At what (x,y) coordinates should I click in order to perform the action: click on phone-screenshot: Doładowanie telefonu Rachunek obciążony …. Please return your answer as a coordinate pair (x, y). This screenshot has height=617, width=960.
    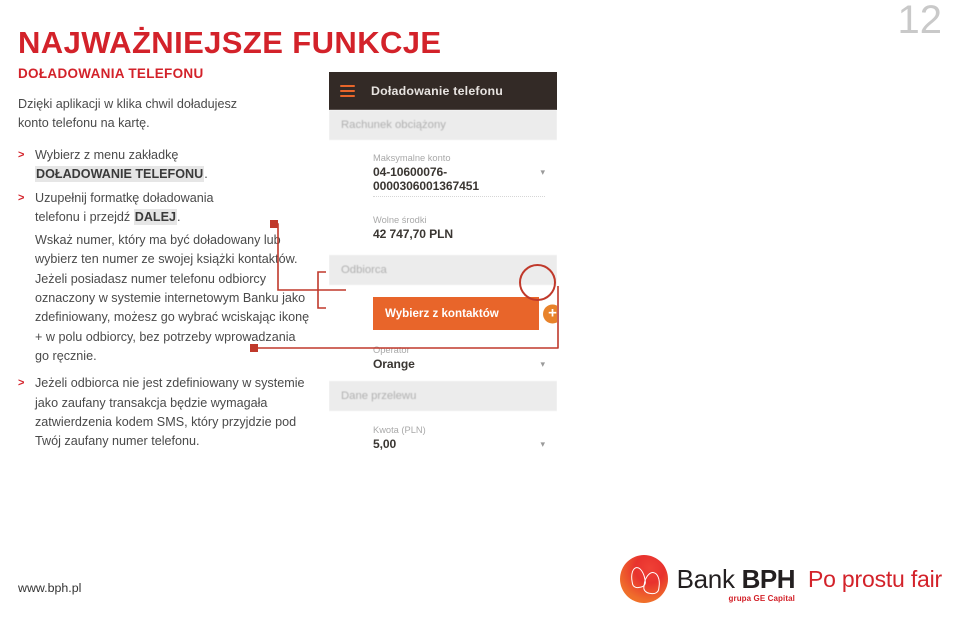
    Looking at the image, I should click on (443, 262).